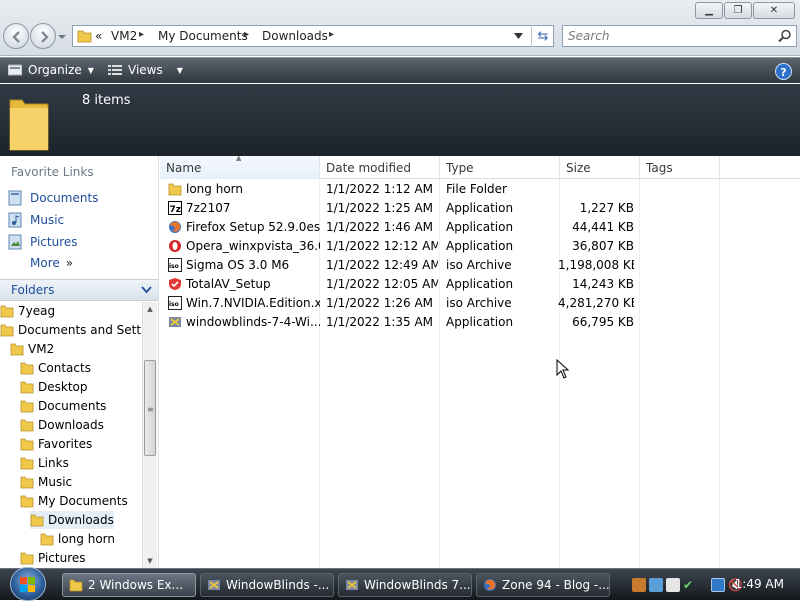 The image size is (800, 601). Describe the element at coordinates (56, 444) in the screenshot. I see `tree-item: Favorites` at that location.